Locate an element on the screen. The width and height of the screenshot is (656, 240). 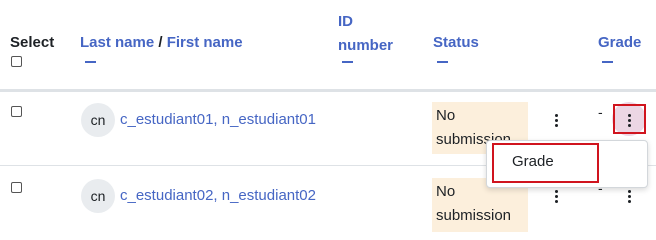
status-line1: No is located at coordinates (446, 115).